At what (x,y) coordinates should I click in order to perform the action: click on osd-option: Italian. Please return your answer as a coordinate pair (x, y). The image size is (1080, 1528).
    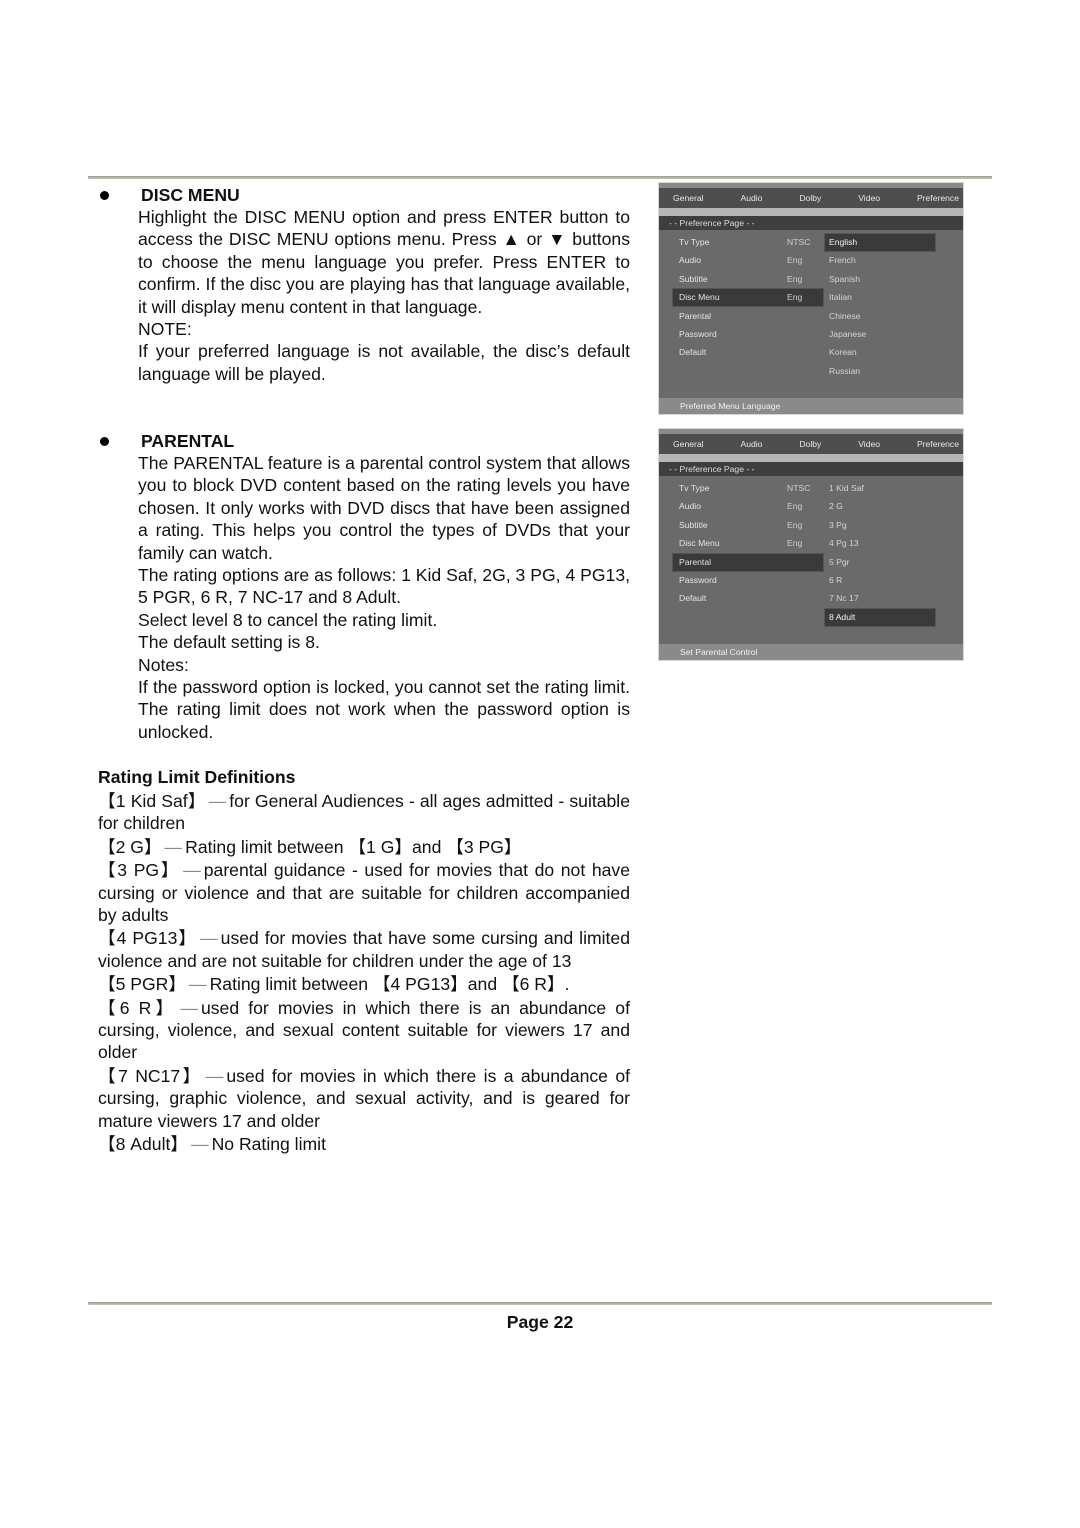
    Looking at the image, I should click on (840, 297).